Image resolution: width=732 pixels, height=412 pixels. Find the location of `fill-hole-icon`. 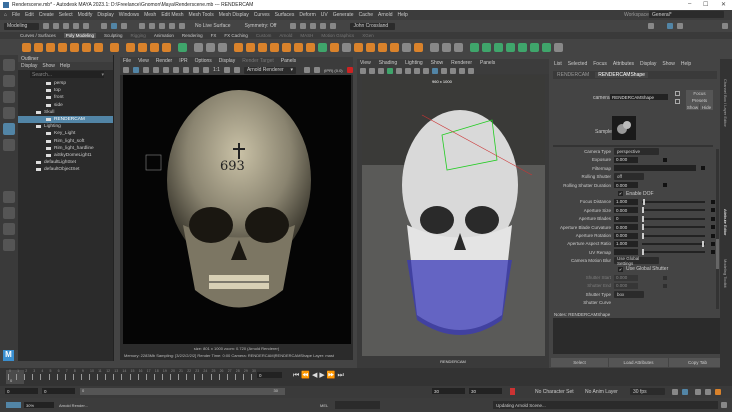

fill-hole-icon is located at coordinates (274, 47).